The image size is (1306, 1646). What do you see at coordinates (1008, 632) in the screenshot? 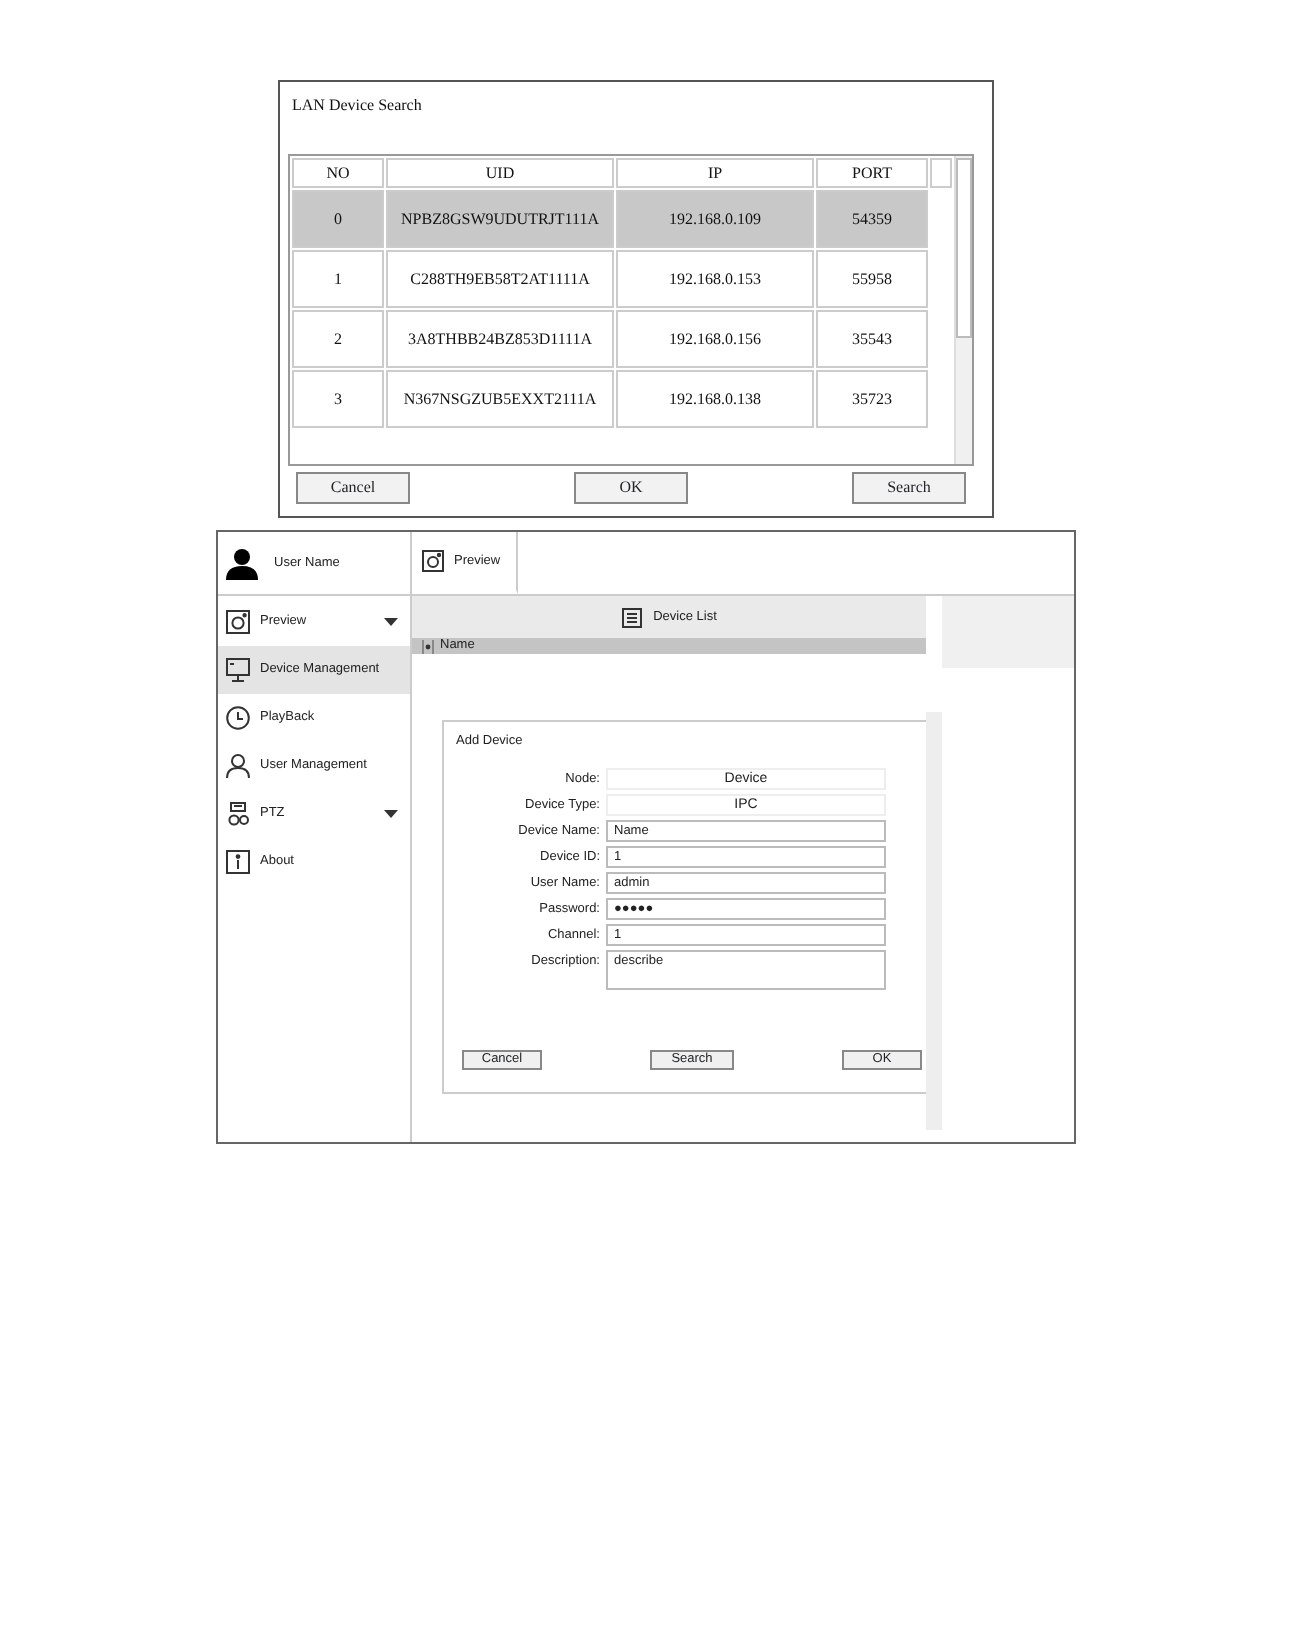
I see `side-panel` at bounding box center [1008, 632].